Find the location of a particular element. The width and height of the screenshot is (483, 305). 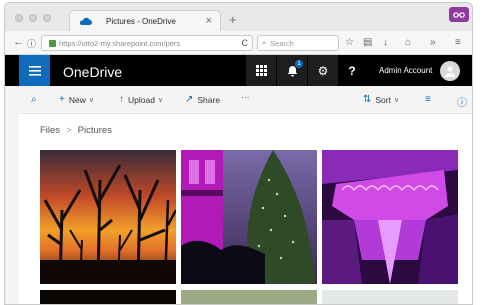

upload-button: ↑ Upload ∨ is located at coordinates (141, 99).